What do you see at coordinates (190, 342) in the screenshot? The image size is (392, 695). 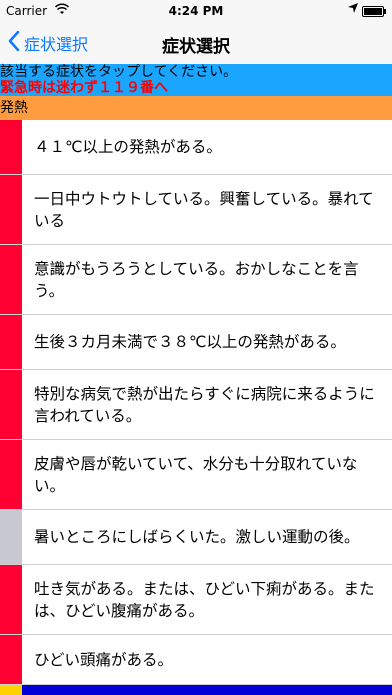 I see `symptom-label: 生後３カ月未満で３８℃以上の発熱がある。` at bounding box center [190, 342].